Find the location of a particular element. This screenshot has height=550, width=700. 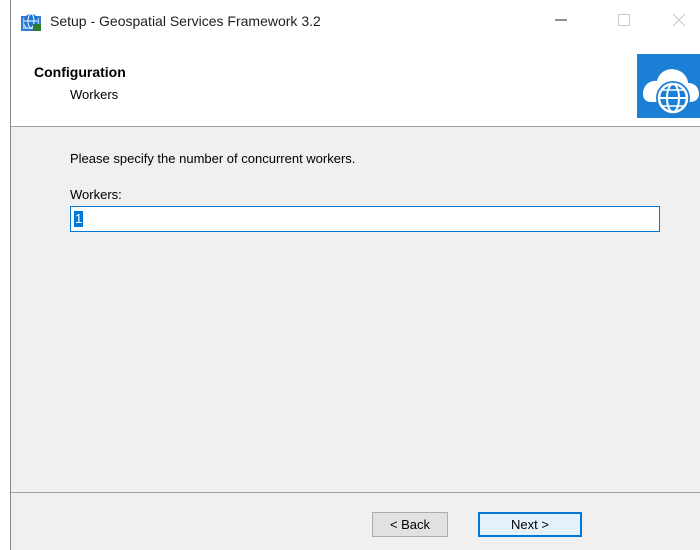

close-icon is located at coordinates (679, 22).